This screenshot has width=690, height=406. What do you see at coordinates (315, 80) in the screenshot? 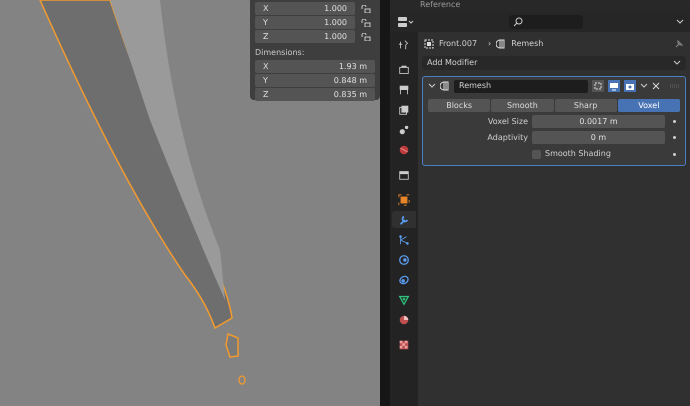
I see `dimension-field: Y 0.848 m` at bounding box center [315, 80].